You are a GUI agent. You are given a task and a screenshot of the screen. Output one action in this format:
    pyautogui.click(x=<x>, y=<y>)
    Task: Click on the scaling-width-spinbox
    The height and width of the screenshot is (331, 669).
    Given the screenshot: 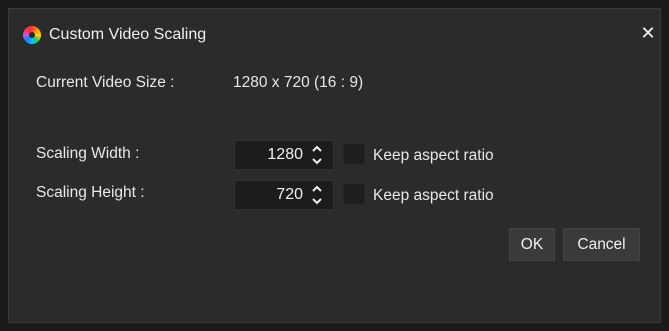 What is the action you would take?
    pyautogui.click(x=284, y=155)
    